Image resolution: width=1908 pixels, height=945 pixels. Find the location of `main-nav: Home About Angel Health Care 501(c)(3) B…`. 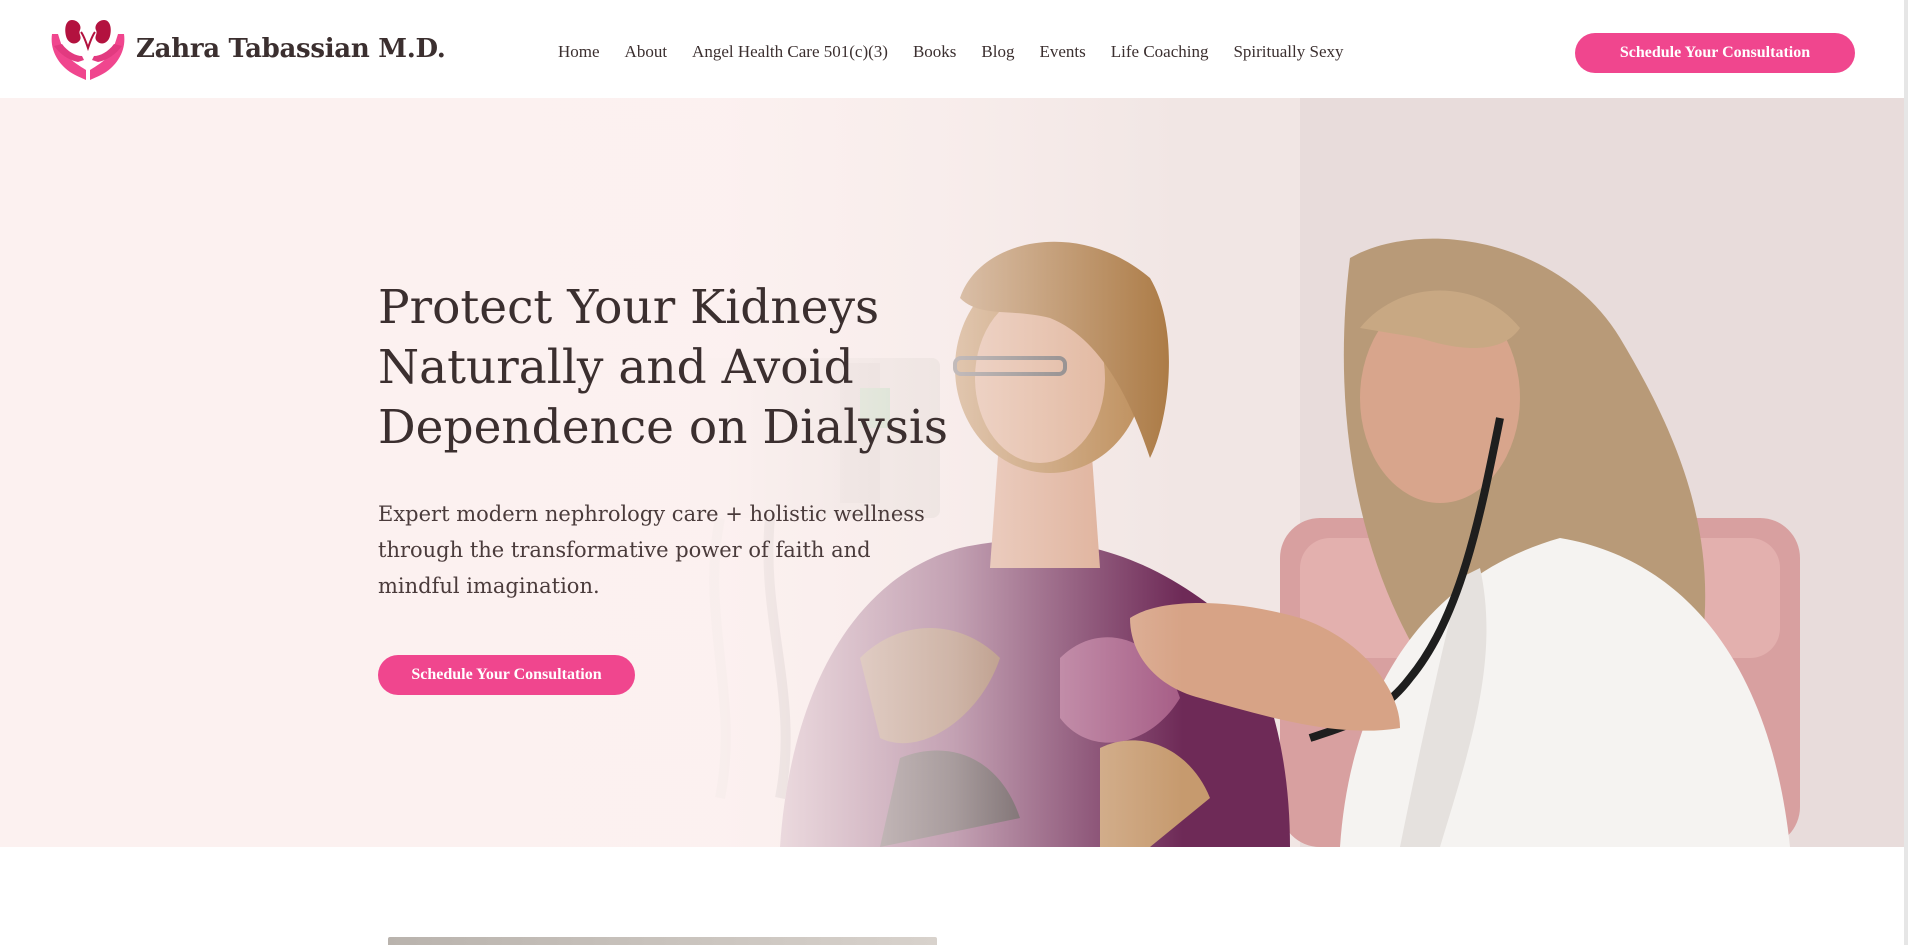

main-nav: Home About Angel Health Care 501(c)(3) B… is located at coordinates (963, 52).